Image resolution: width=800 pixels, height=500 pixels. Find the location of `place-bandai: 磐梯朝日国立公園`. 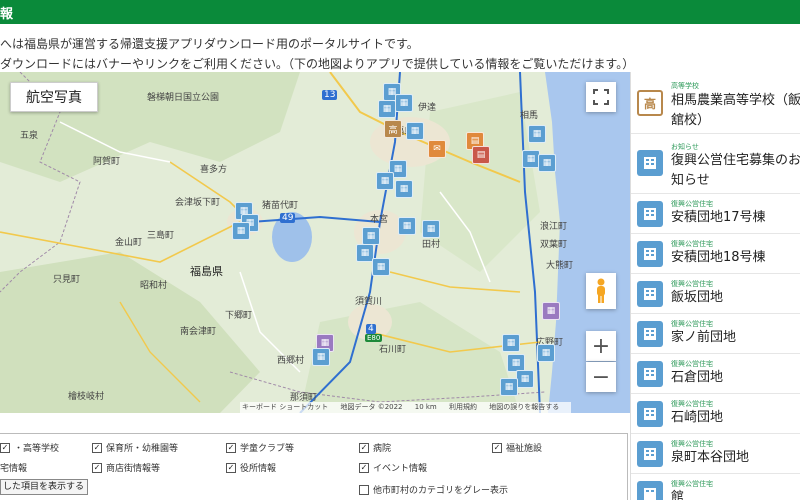

place-bandai: 磐梯朝日国立公園 is located at coordinates (183, 98).